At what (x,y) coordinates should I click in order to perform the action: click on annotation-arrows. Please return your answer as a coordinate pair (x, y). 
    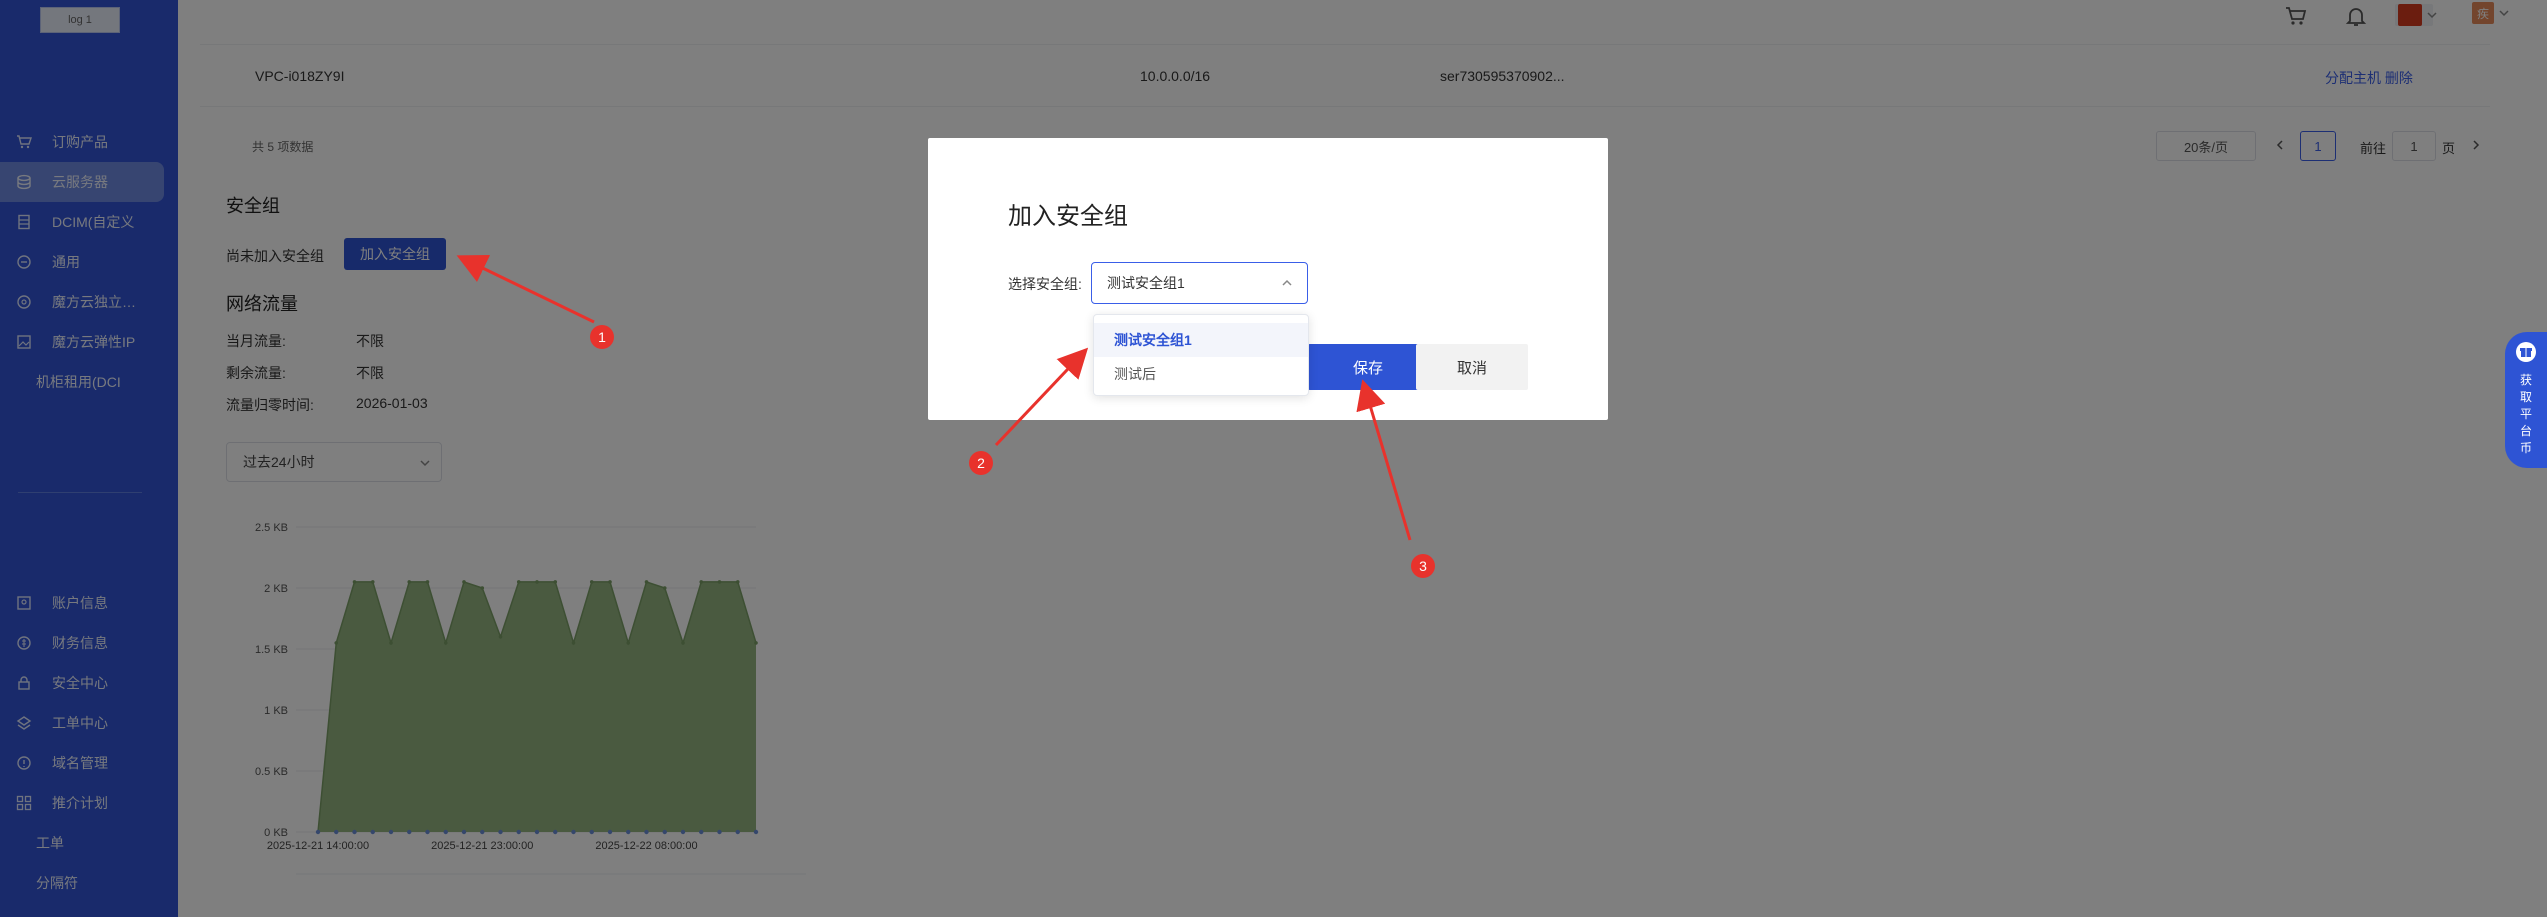
    Looking at the image, I should click on (934, 397).